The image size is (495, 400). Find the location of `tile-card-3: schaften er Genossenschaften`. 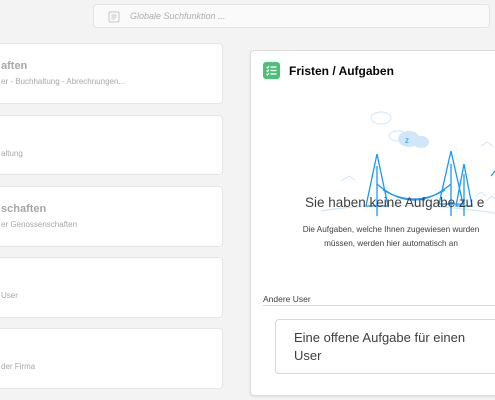

tile-card-3: schaften er Genossenschaften is located at coordinates (111, 216).